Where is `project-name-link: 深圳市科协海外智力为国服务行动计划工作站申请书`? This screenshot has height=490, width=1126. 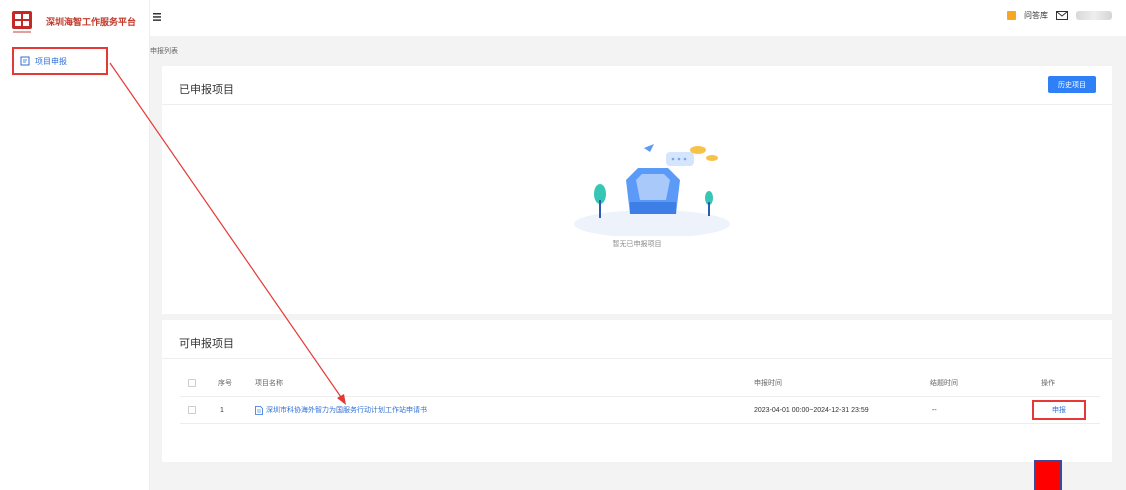 project-name-link: 深圳市科协海外智力为国服务行动计划工作站申请书 is located at coordinates (341, 410).